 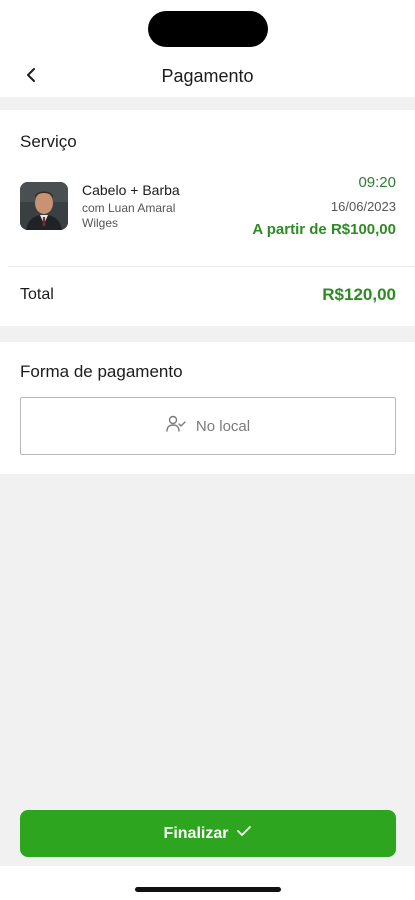 What do you see at coordinates (129, 215) in the screenshot?
I see `service-professional: com Luan Amaral Wilges` at bounding box center [129, 215].